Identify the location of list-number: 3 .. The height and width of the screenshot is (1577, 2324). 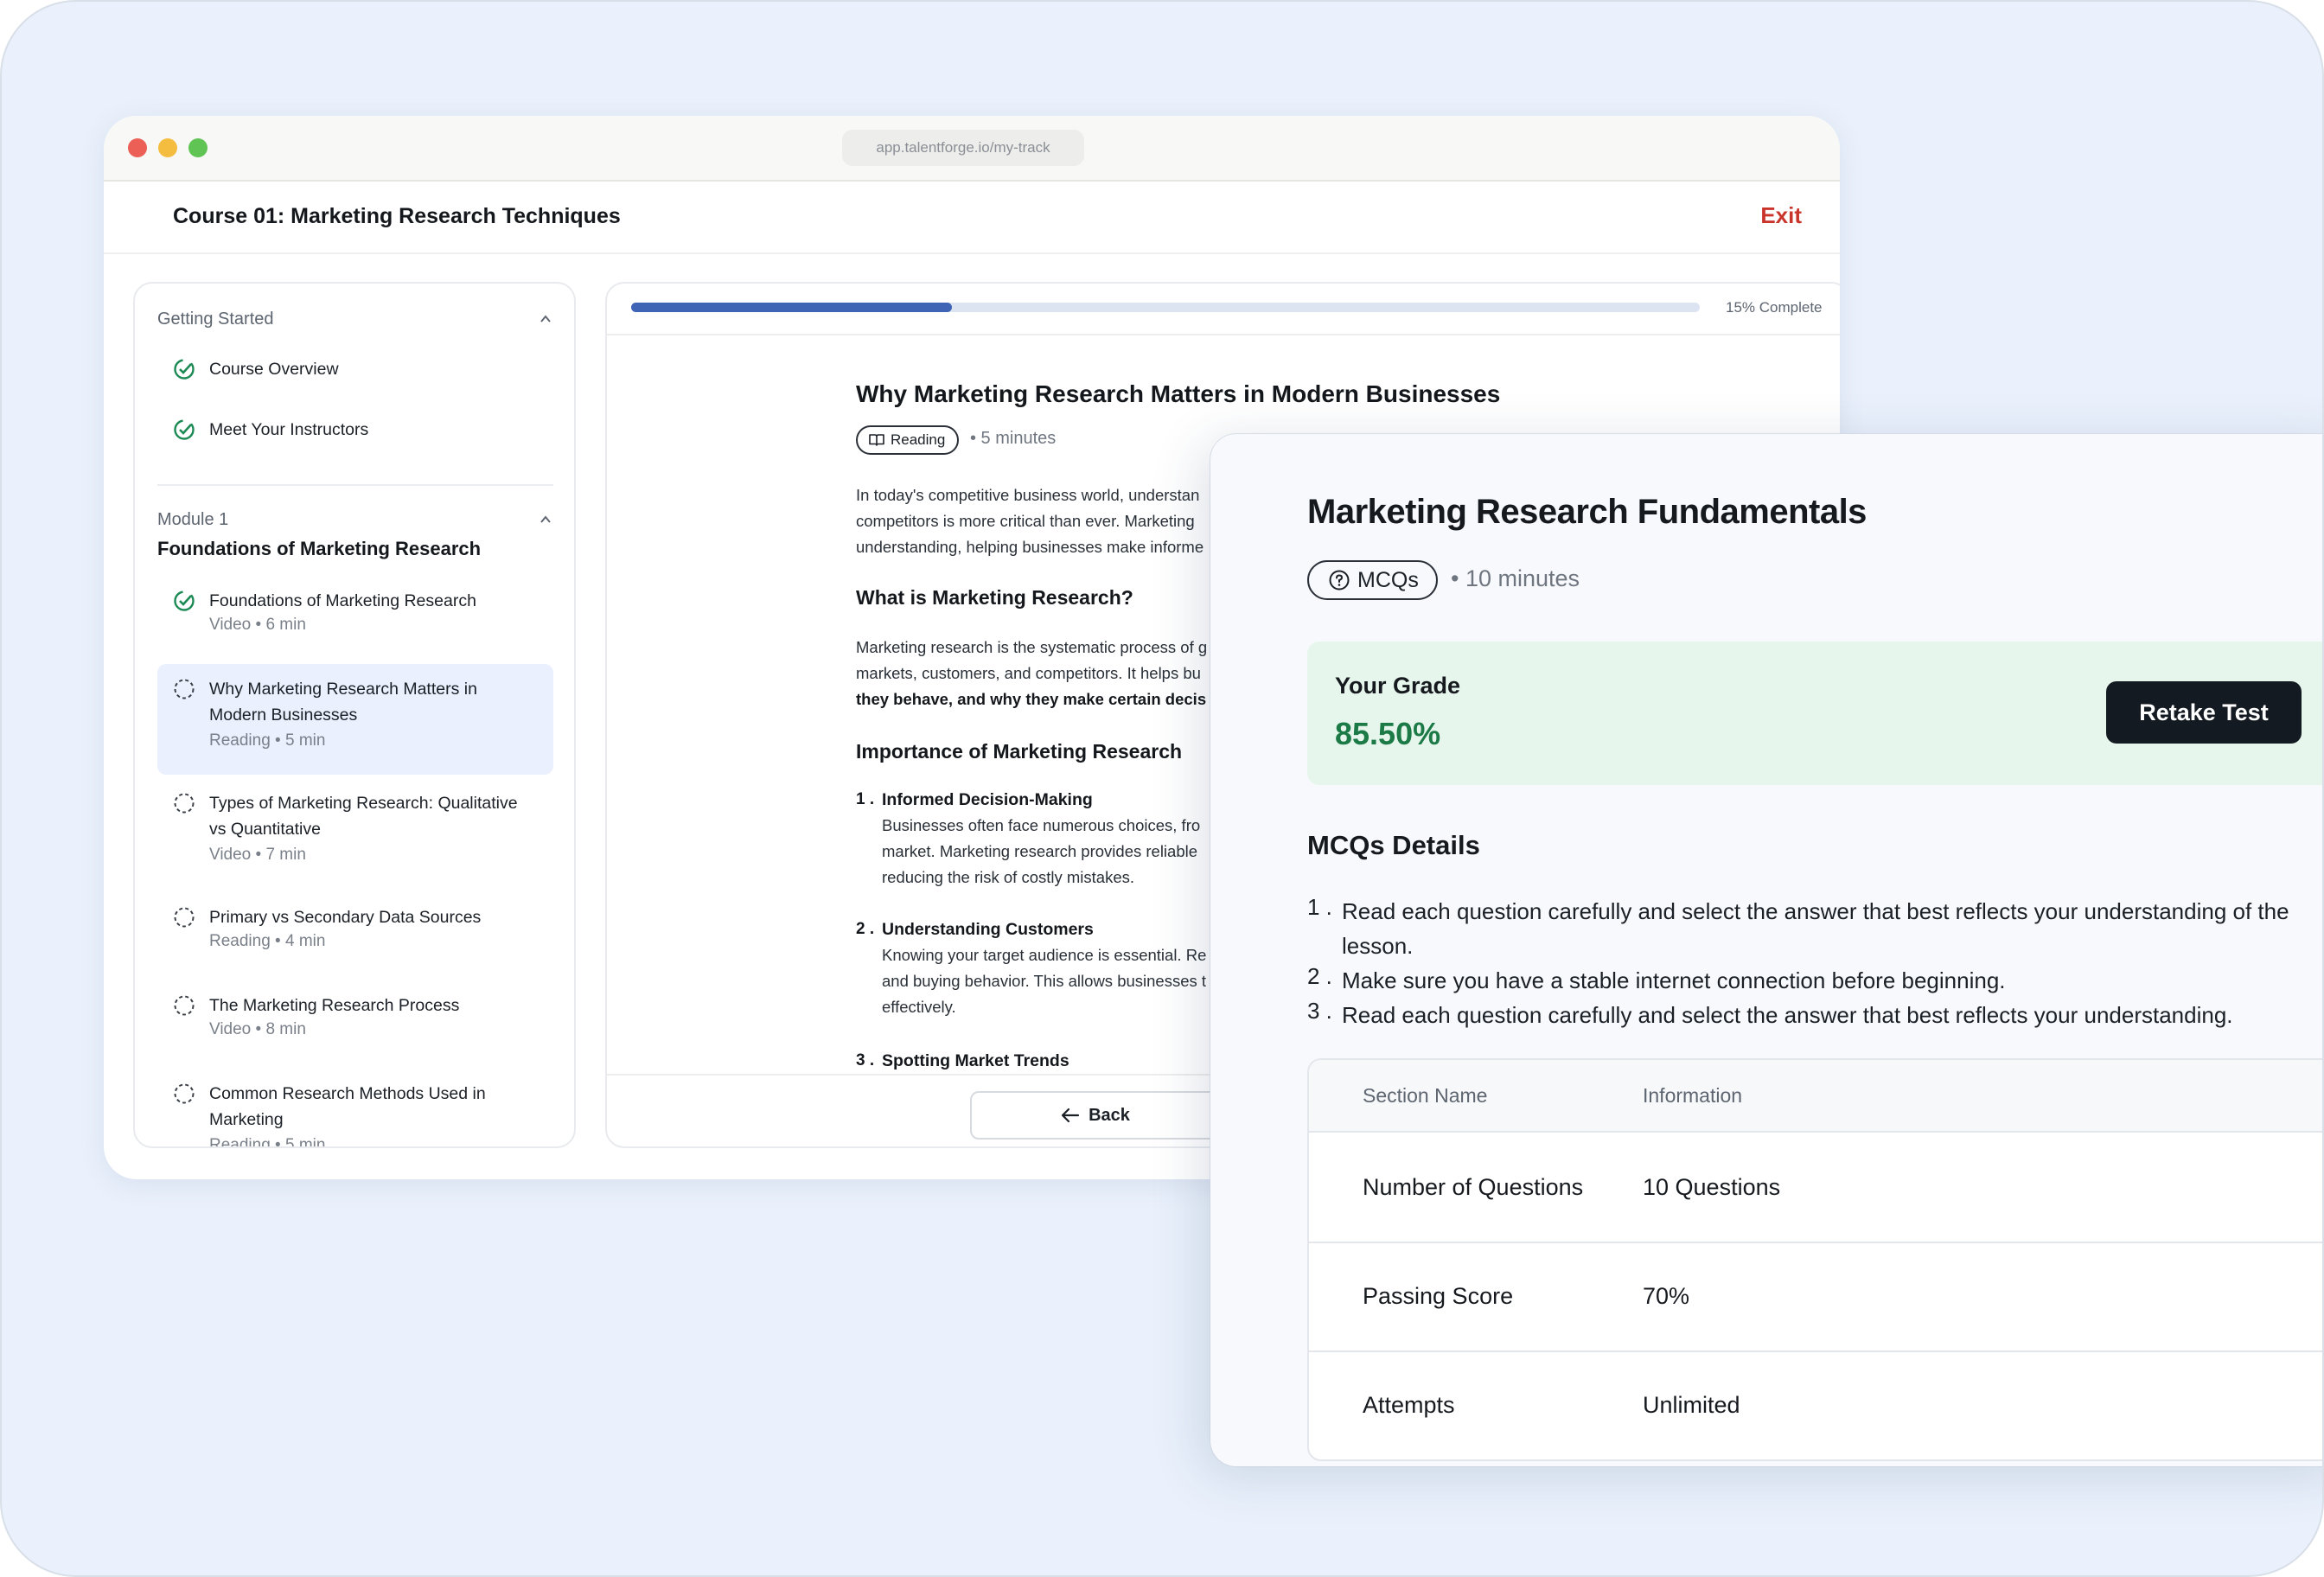
(865, 1060).